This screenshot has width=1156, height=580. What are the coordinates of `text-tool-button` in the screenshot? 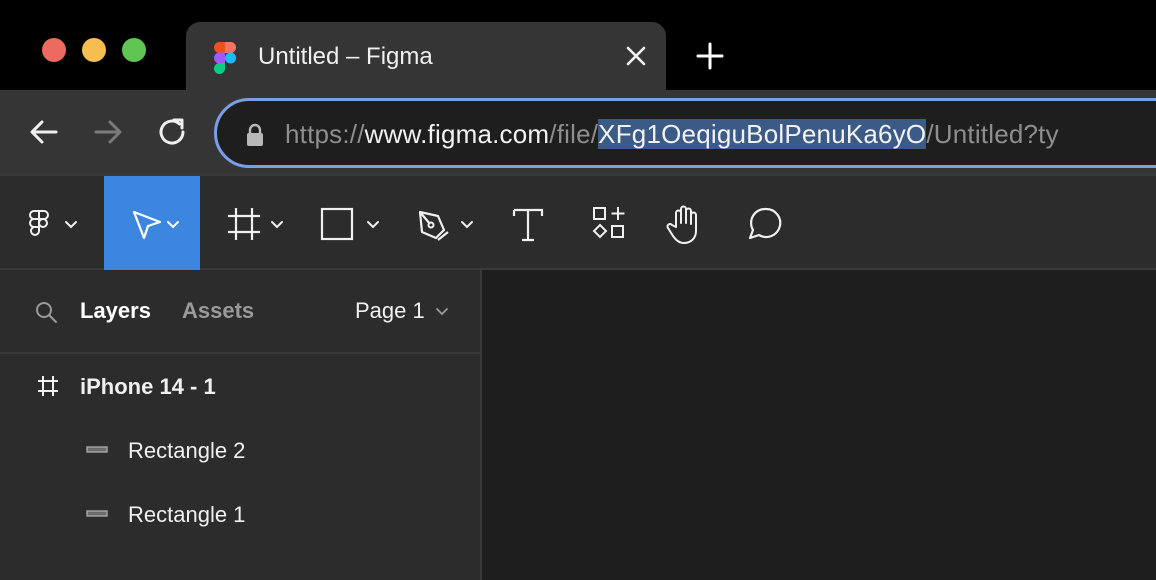 It's located at (528, 224).